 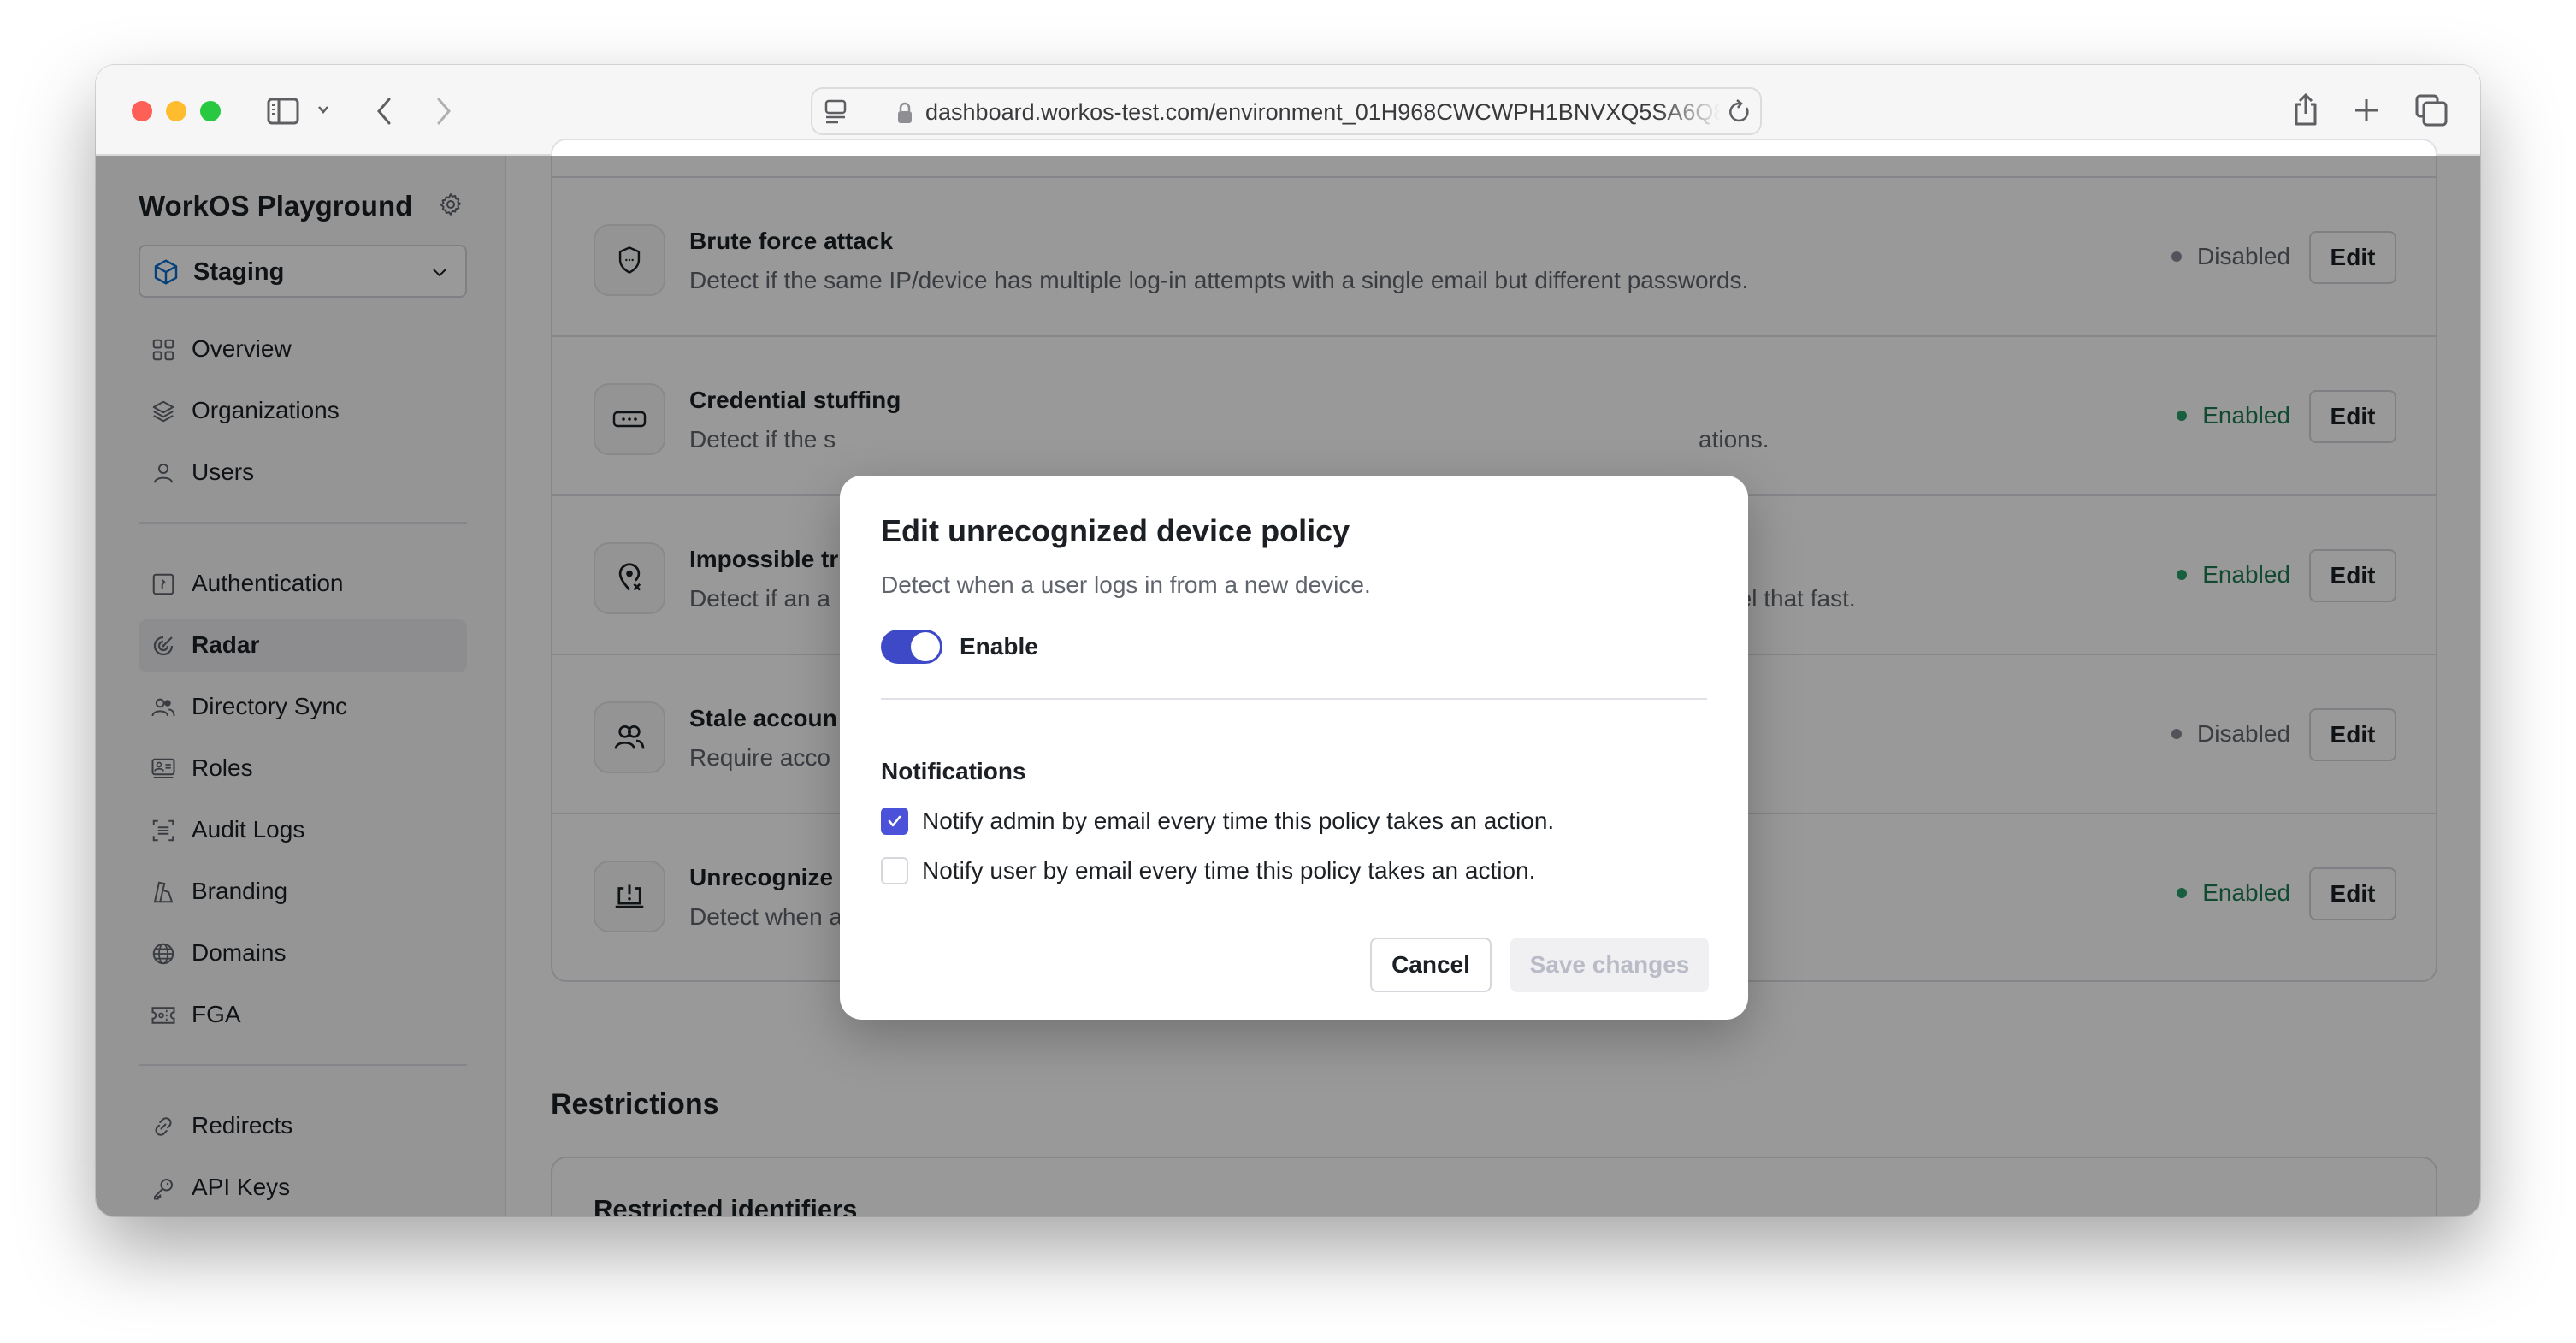 What do you see at coordinates (835, 112) in the screenshot?
I see `page-menu-icon` at bounding box center [835, 112].